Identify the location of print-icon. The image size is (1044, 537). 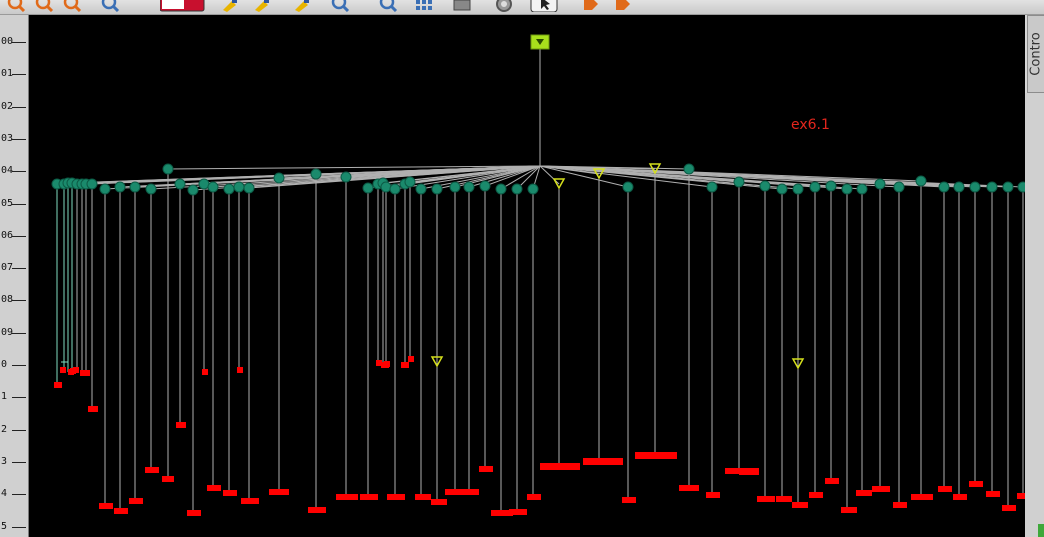
(462, 6).